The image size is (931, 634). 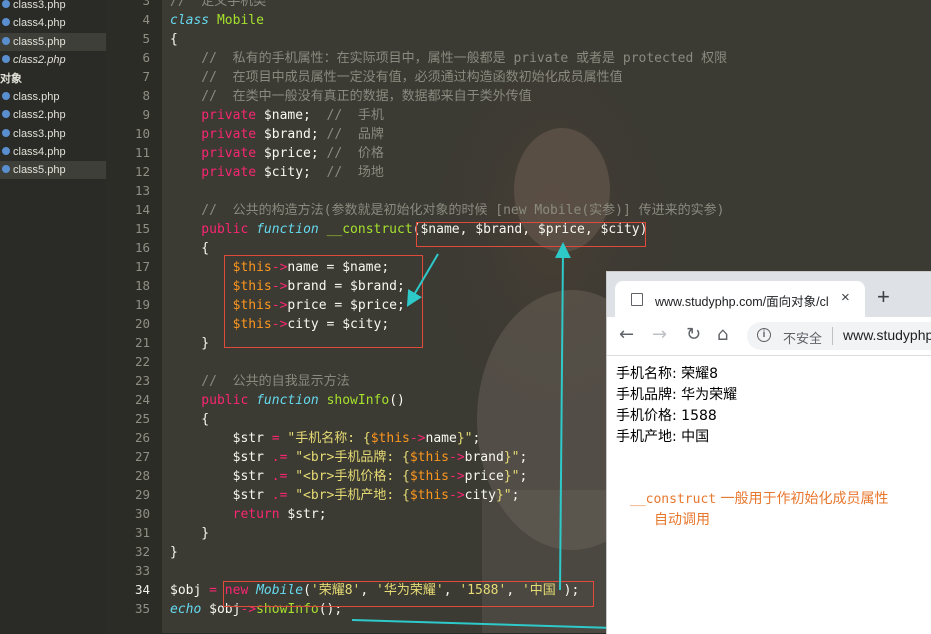 What do you see at coordinates (883, 297) in the screenshot?
I see `new-tab-icon: +` at bounding box center [883, 297].